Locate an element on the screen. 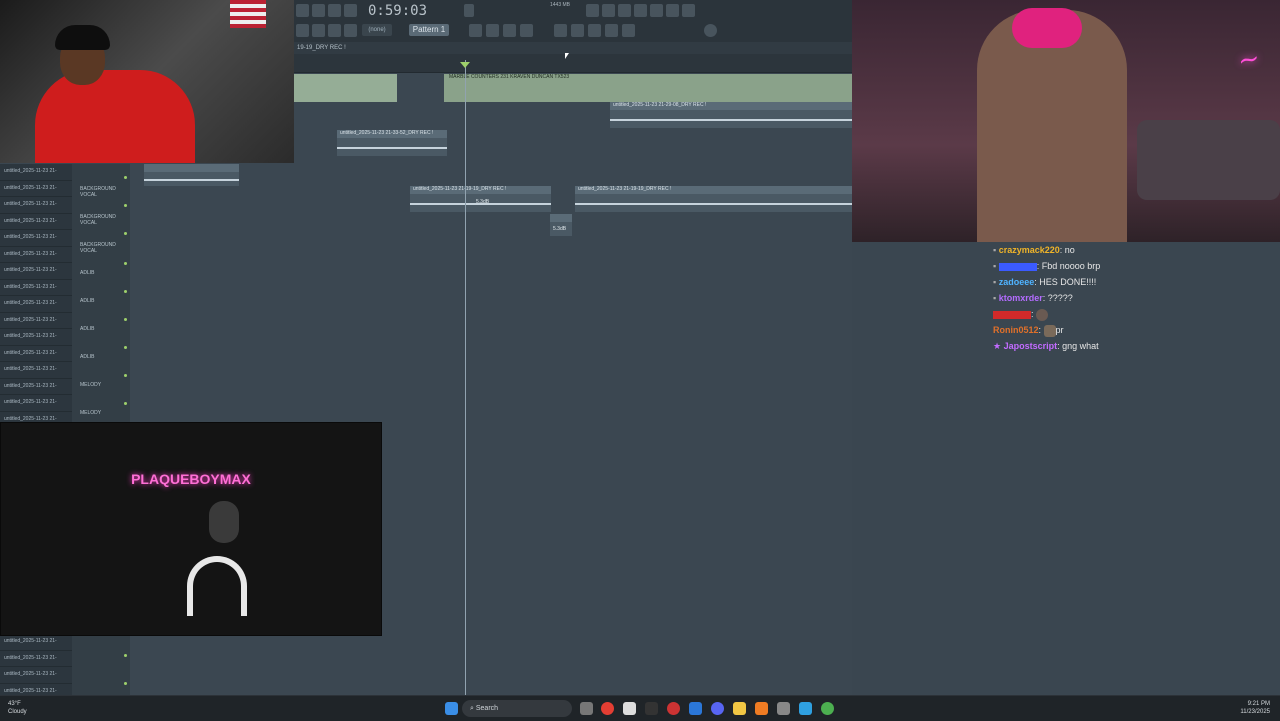 The image size is (1280, 721). menu-icon is located at coordinates (302, 10).